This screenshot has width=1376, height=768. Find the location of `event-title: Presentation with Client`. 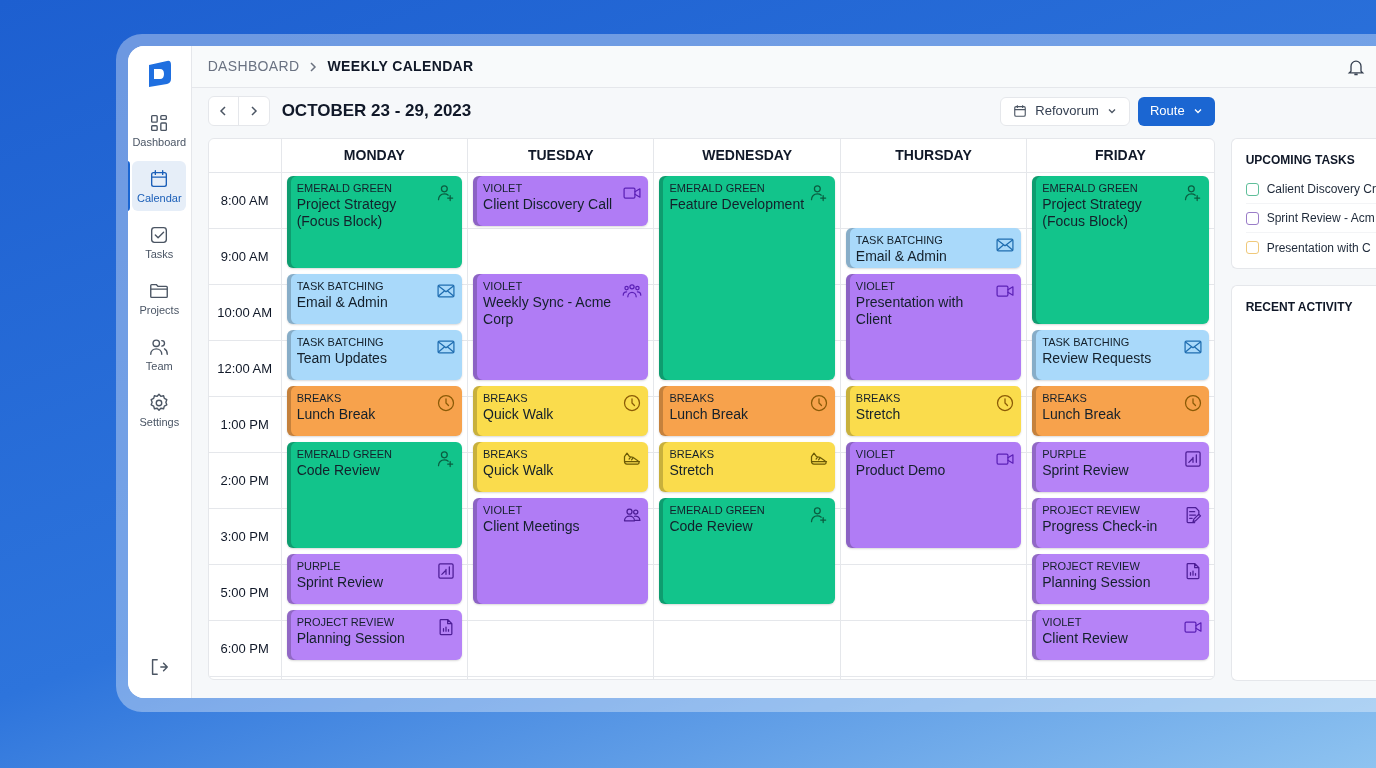

event-title: Presentation with Client is located at coordinates (910, 311).